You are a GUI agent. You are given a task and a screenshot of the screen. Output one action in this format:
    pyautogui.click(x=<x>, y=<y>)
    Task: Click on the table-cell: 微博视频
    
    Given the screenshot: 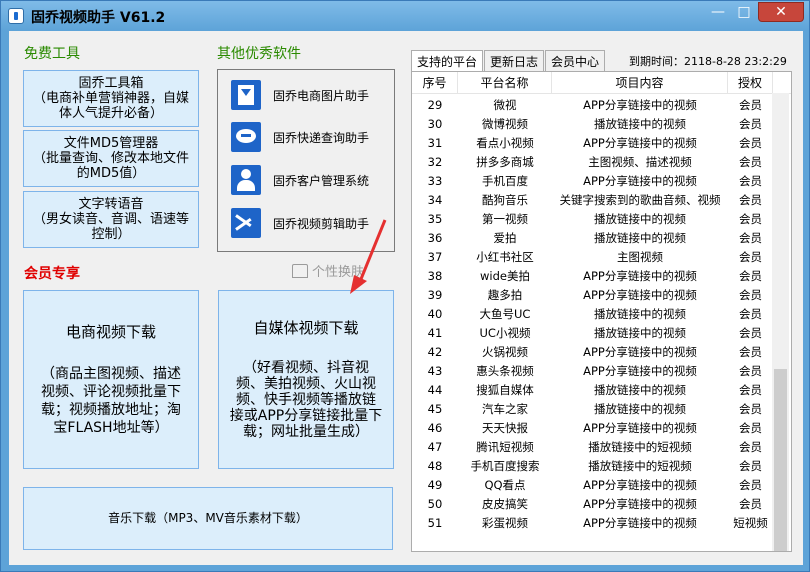 What is the action you would take?
    pyautogui.click(x=505, y=123)
    